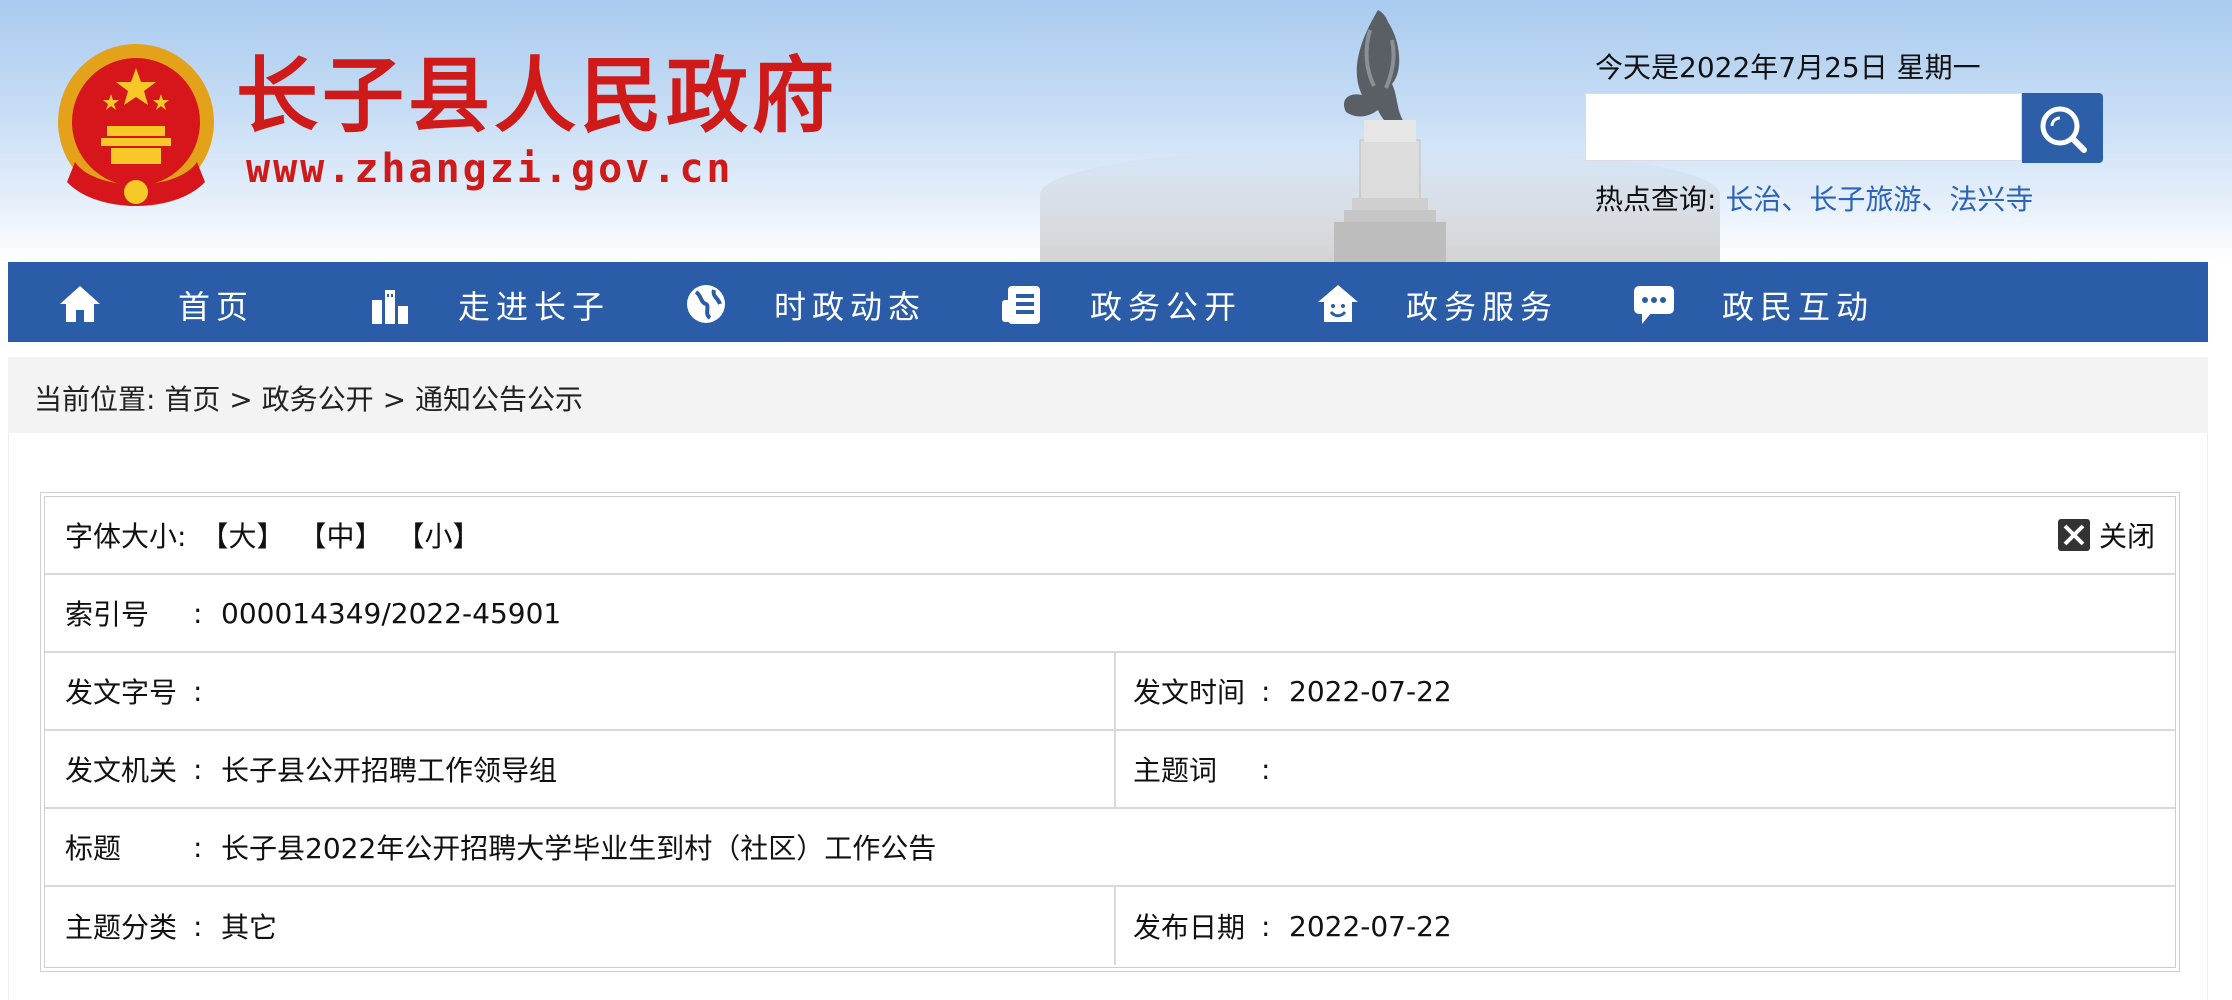 The height and width of the screenshot is (1000, 2232). I want to click on close-button: 关闭, so click(2106, 535).